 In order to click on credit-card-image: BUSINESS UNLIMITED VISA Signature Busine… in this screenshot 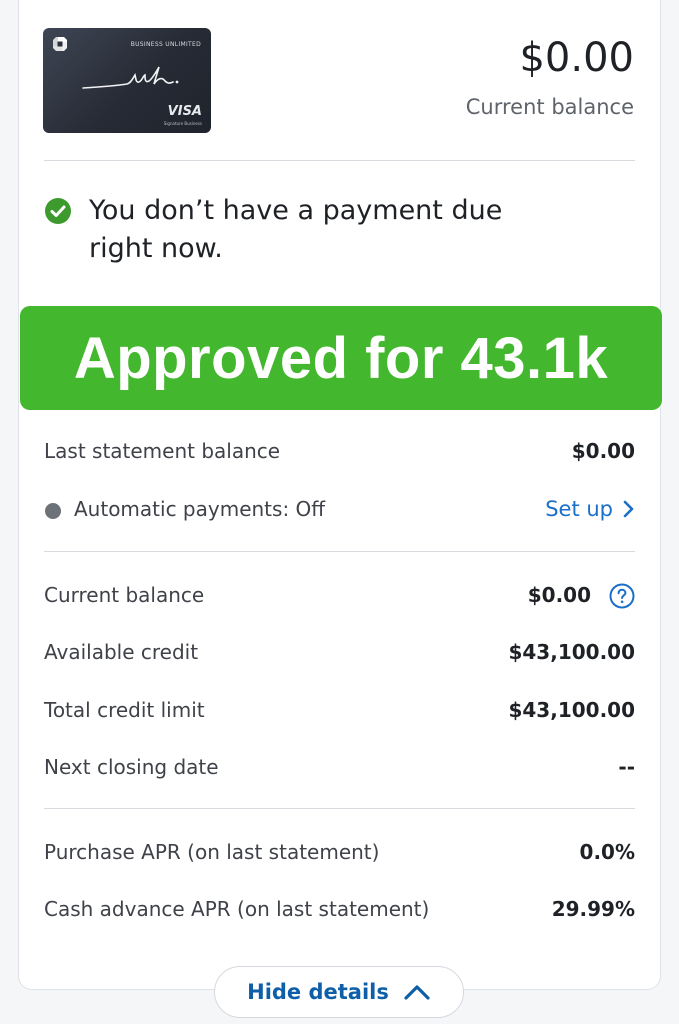, I will do `click(127, 80)`.